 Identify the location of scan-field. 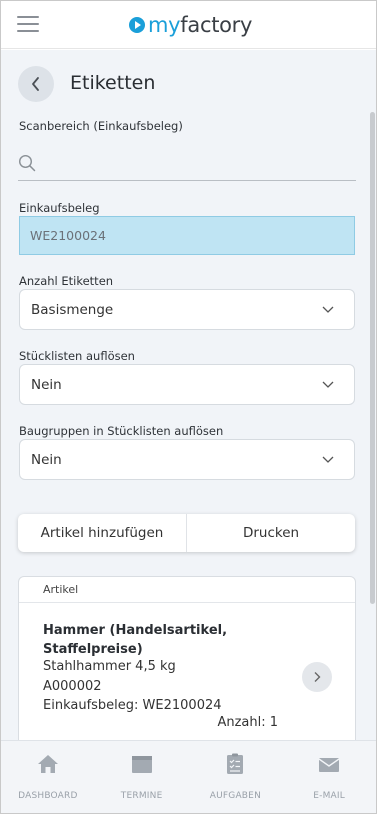
(187, 163).